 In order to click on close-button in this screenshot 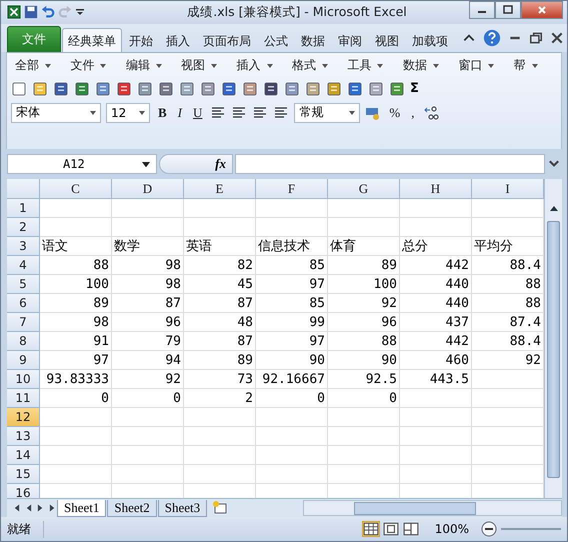, I will do `click(542, 10)`.